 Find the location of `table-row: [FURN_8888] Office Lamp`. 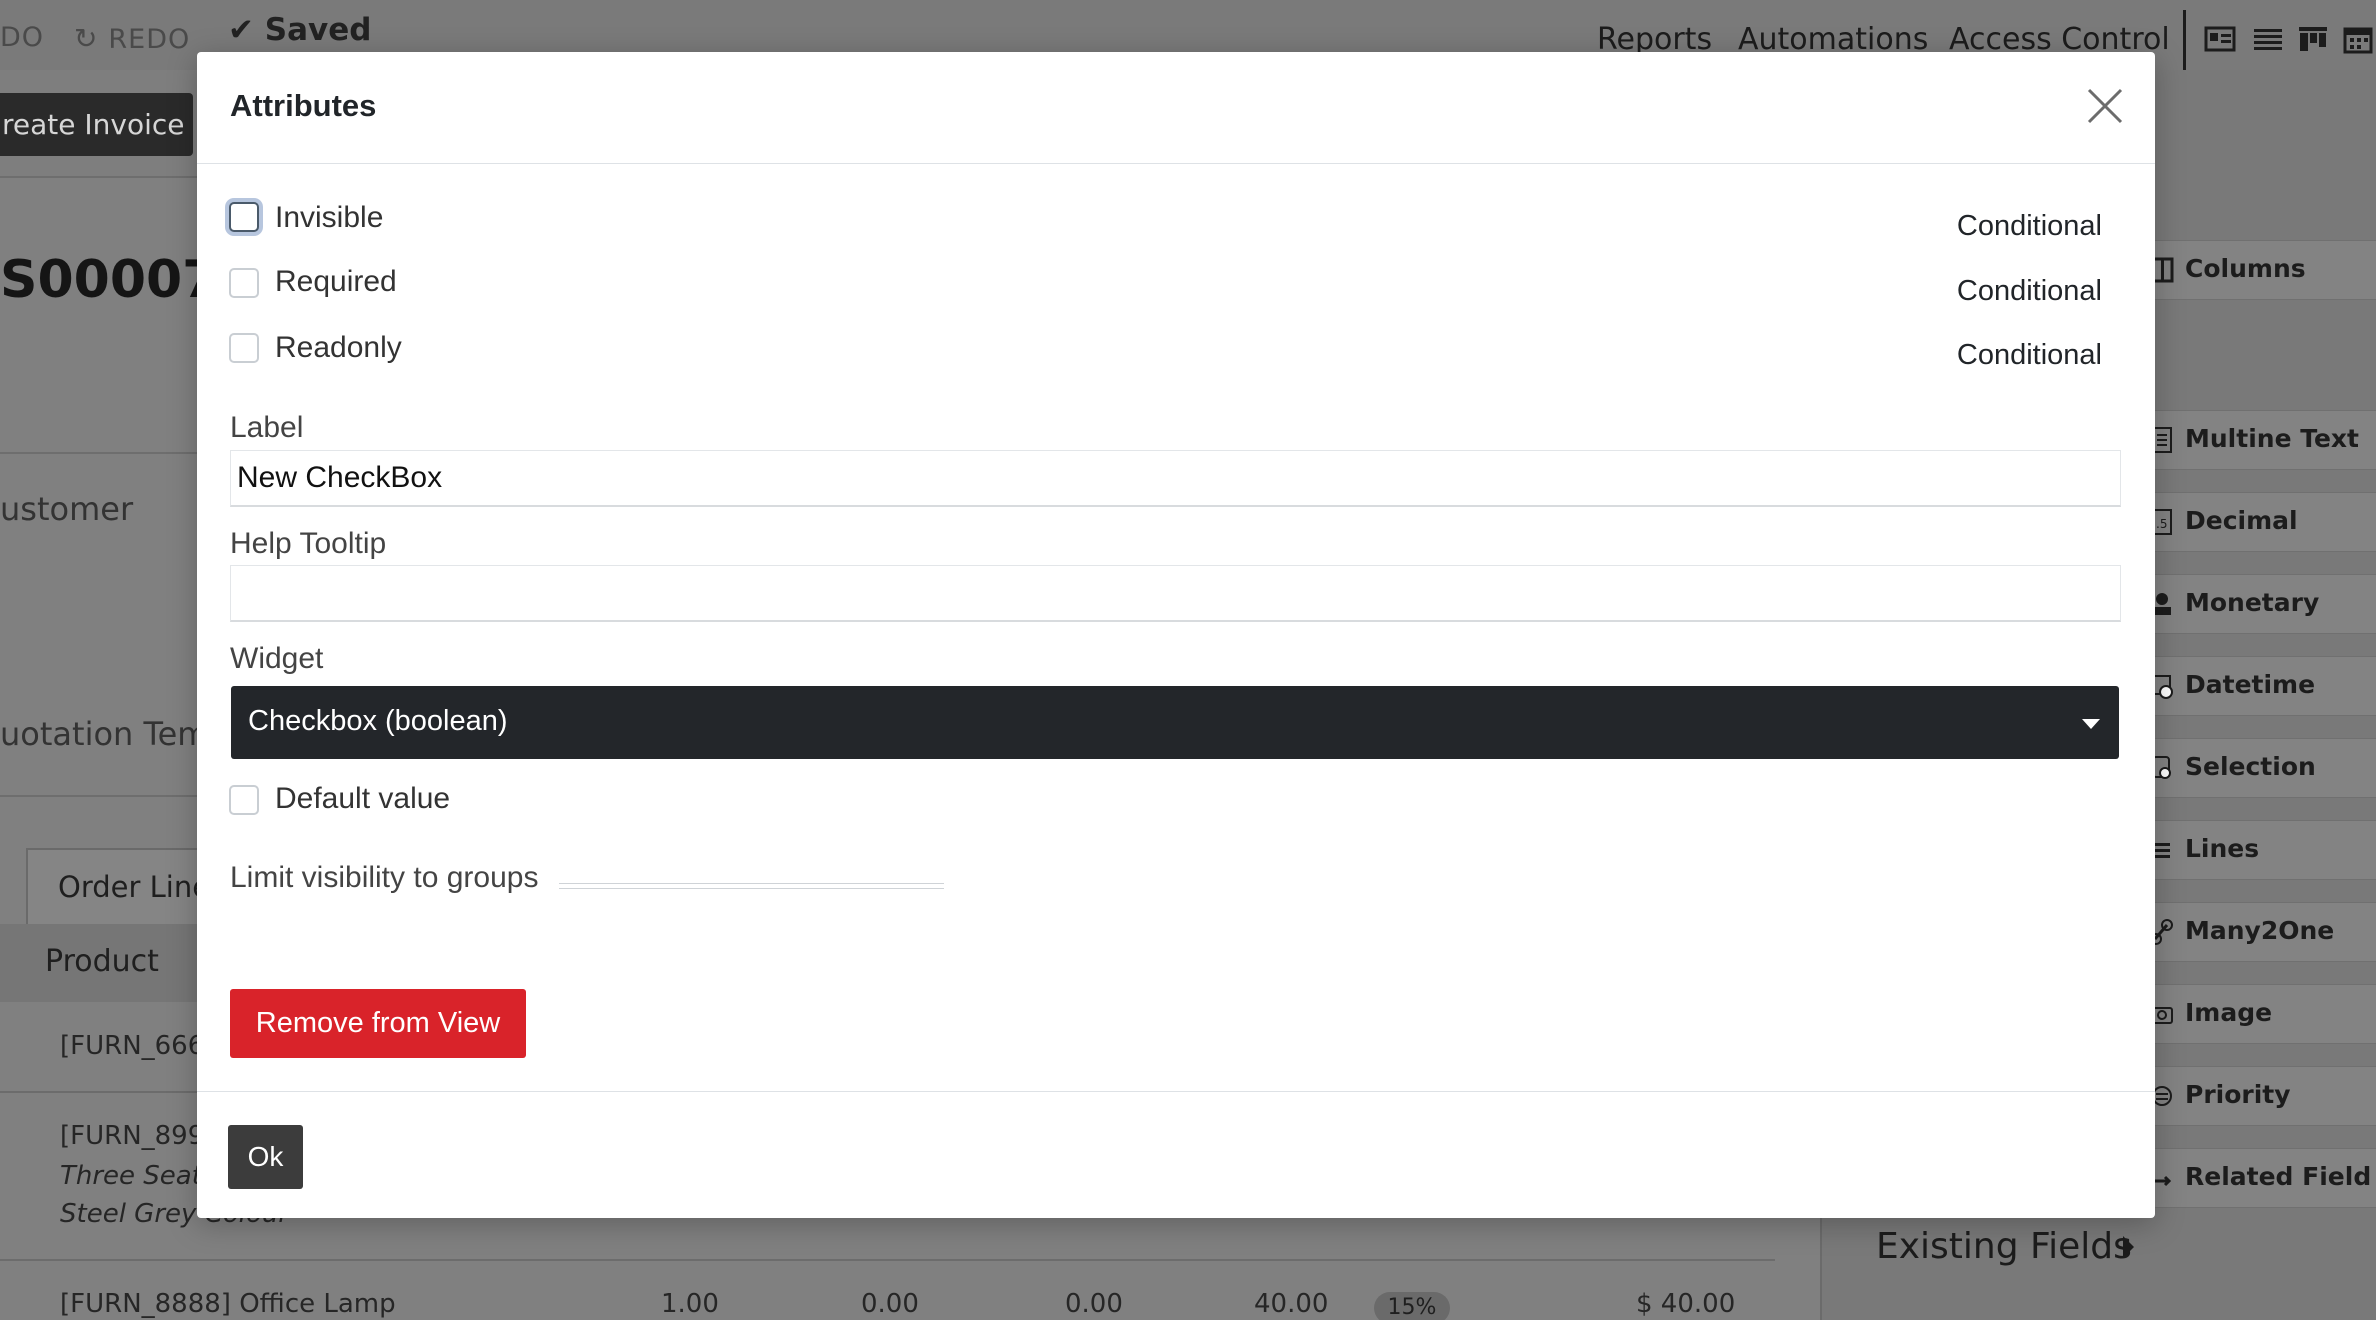

table-row: [FURN_8888] Office Lamp is located at coordinates (228, 1304).